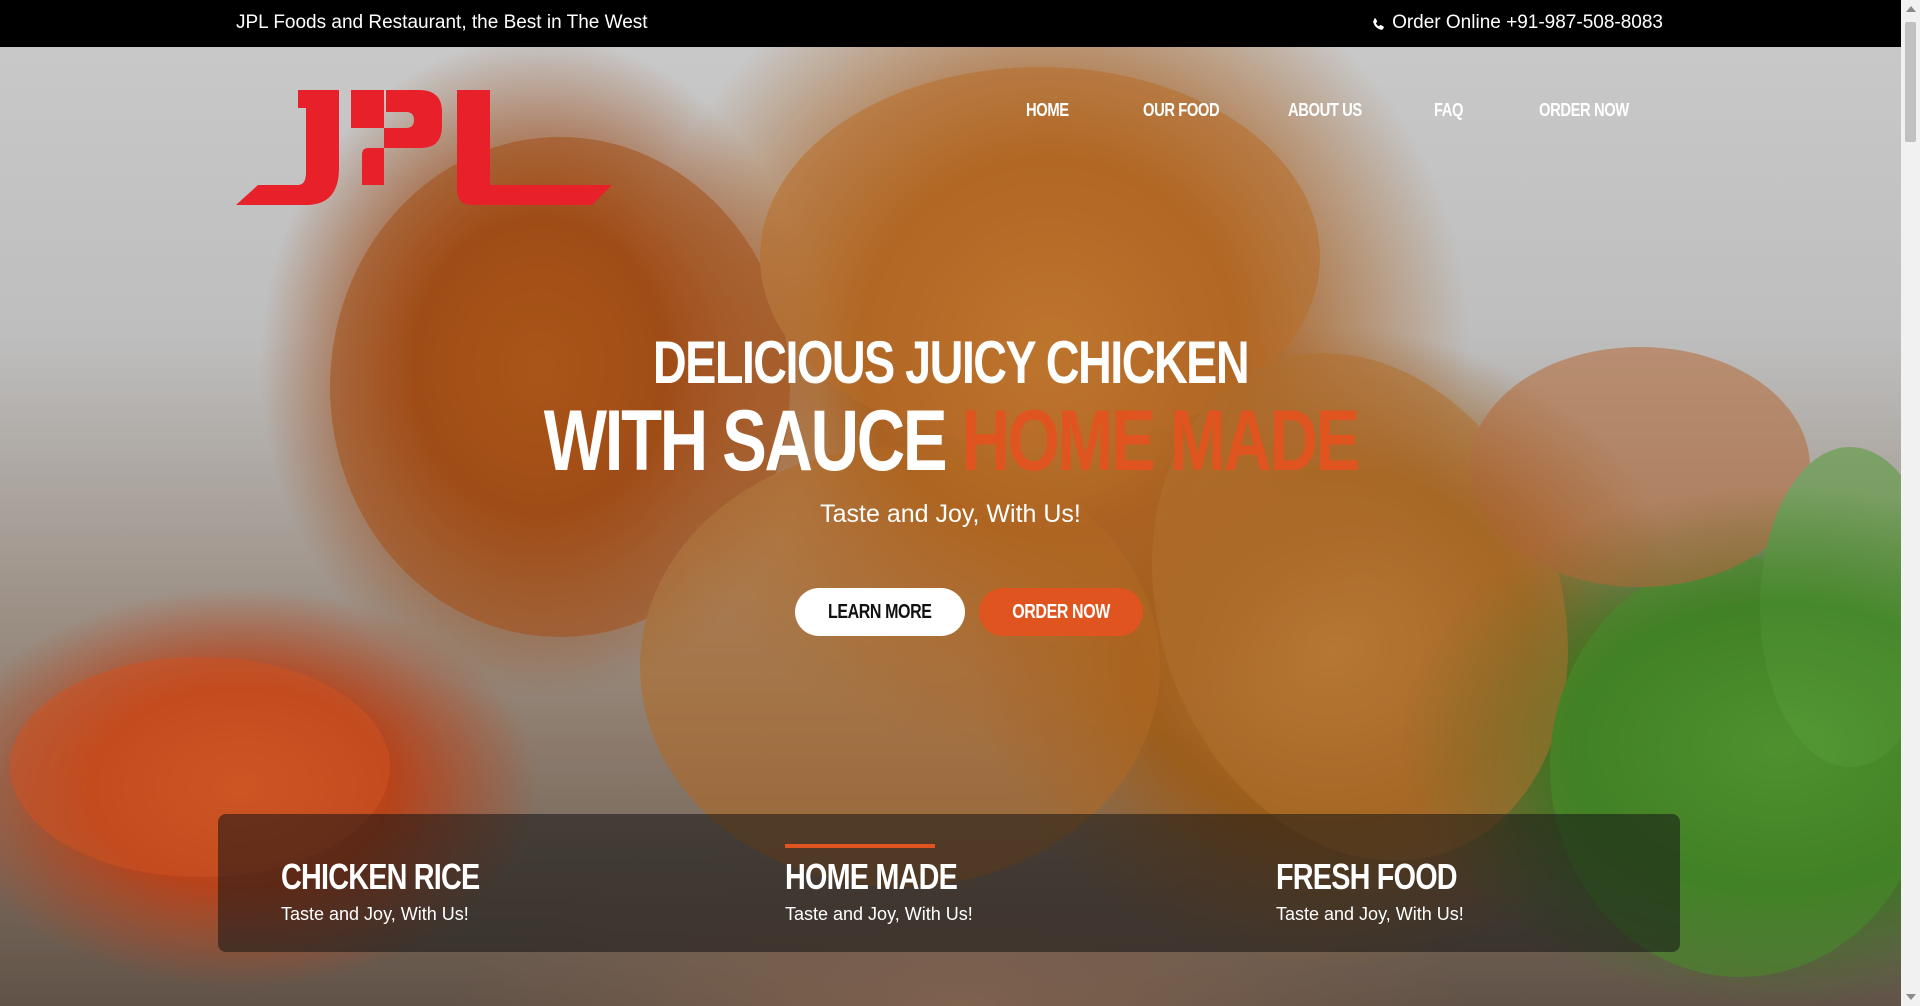 Image resolution: width=1920 pixels, height=1006 pixels. Describe the element at coordinates (871, 876) in the screenshot. I see `feature-title-text: HOME MADE` at that location.